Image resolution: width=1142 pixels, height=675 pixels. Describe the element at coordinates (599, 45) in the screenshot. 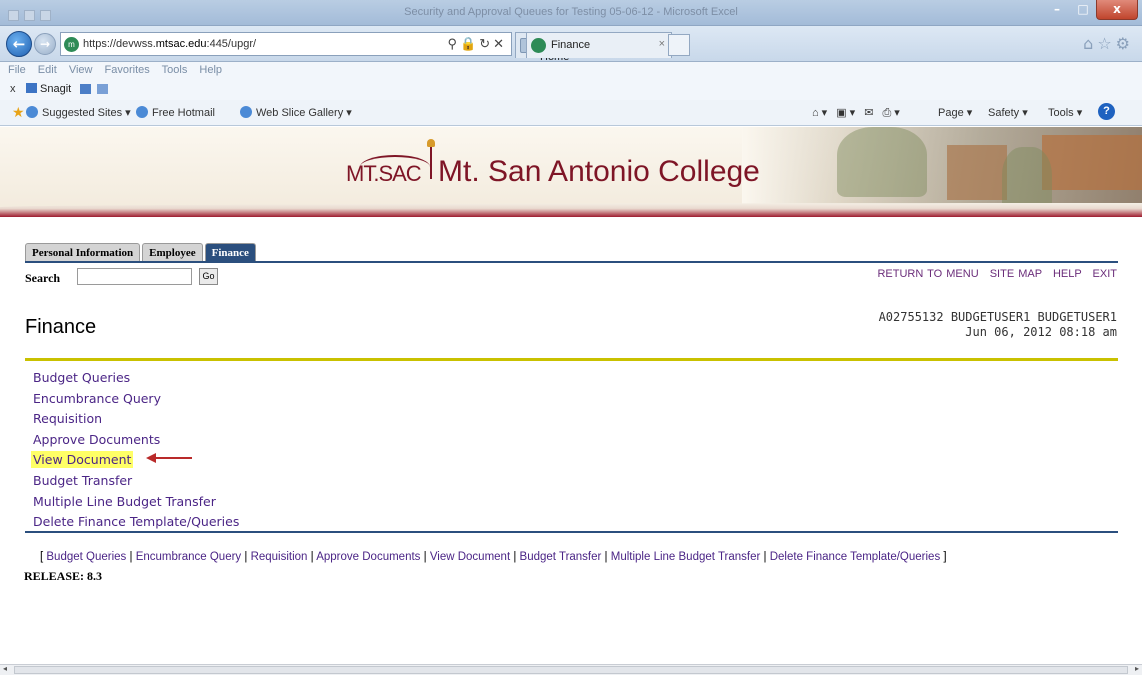

I see `tab-finance: Finance ×` at that location.